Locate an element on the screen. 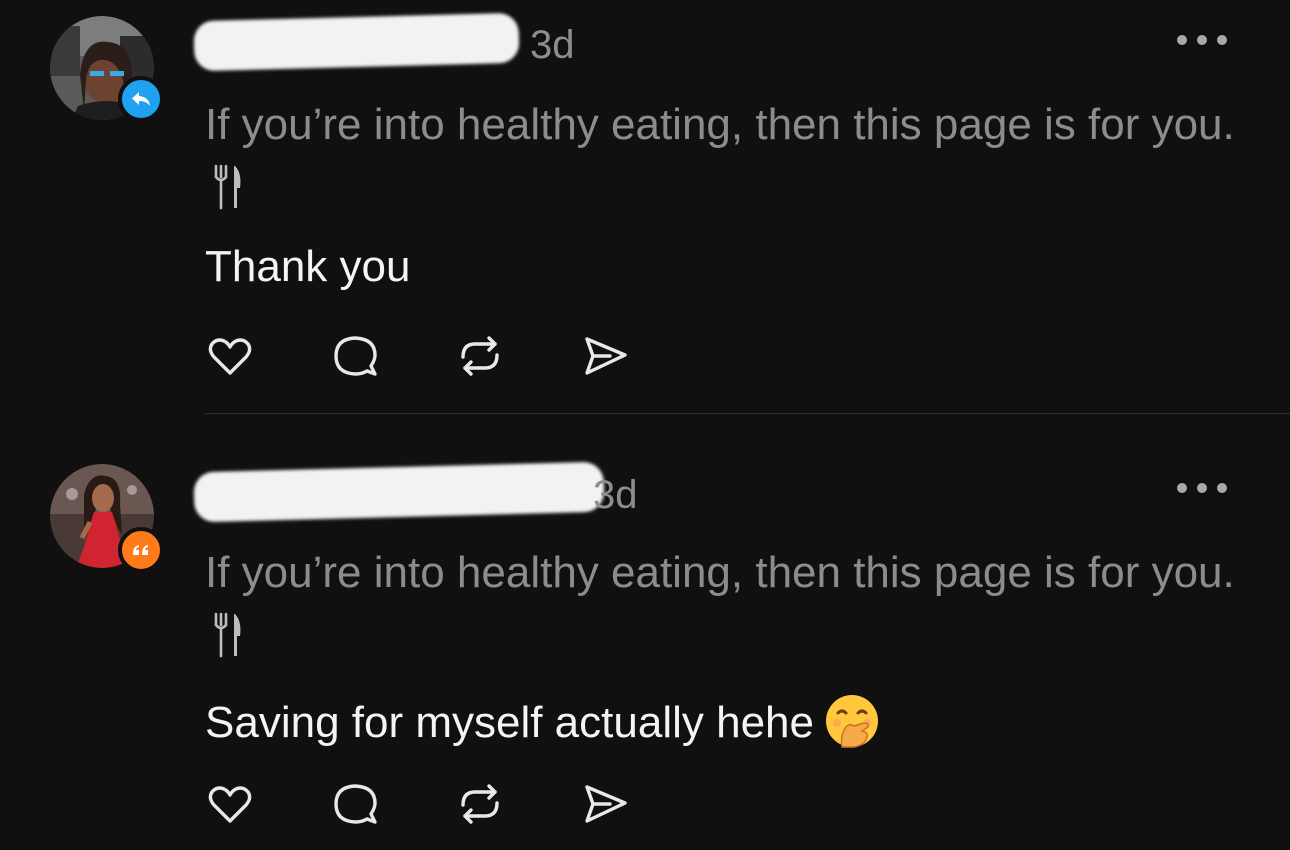 Image resolution: width=1290 pixels, height=850 pixels. reply-arrow-icon is located at coordinates (141, 99).